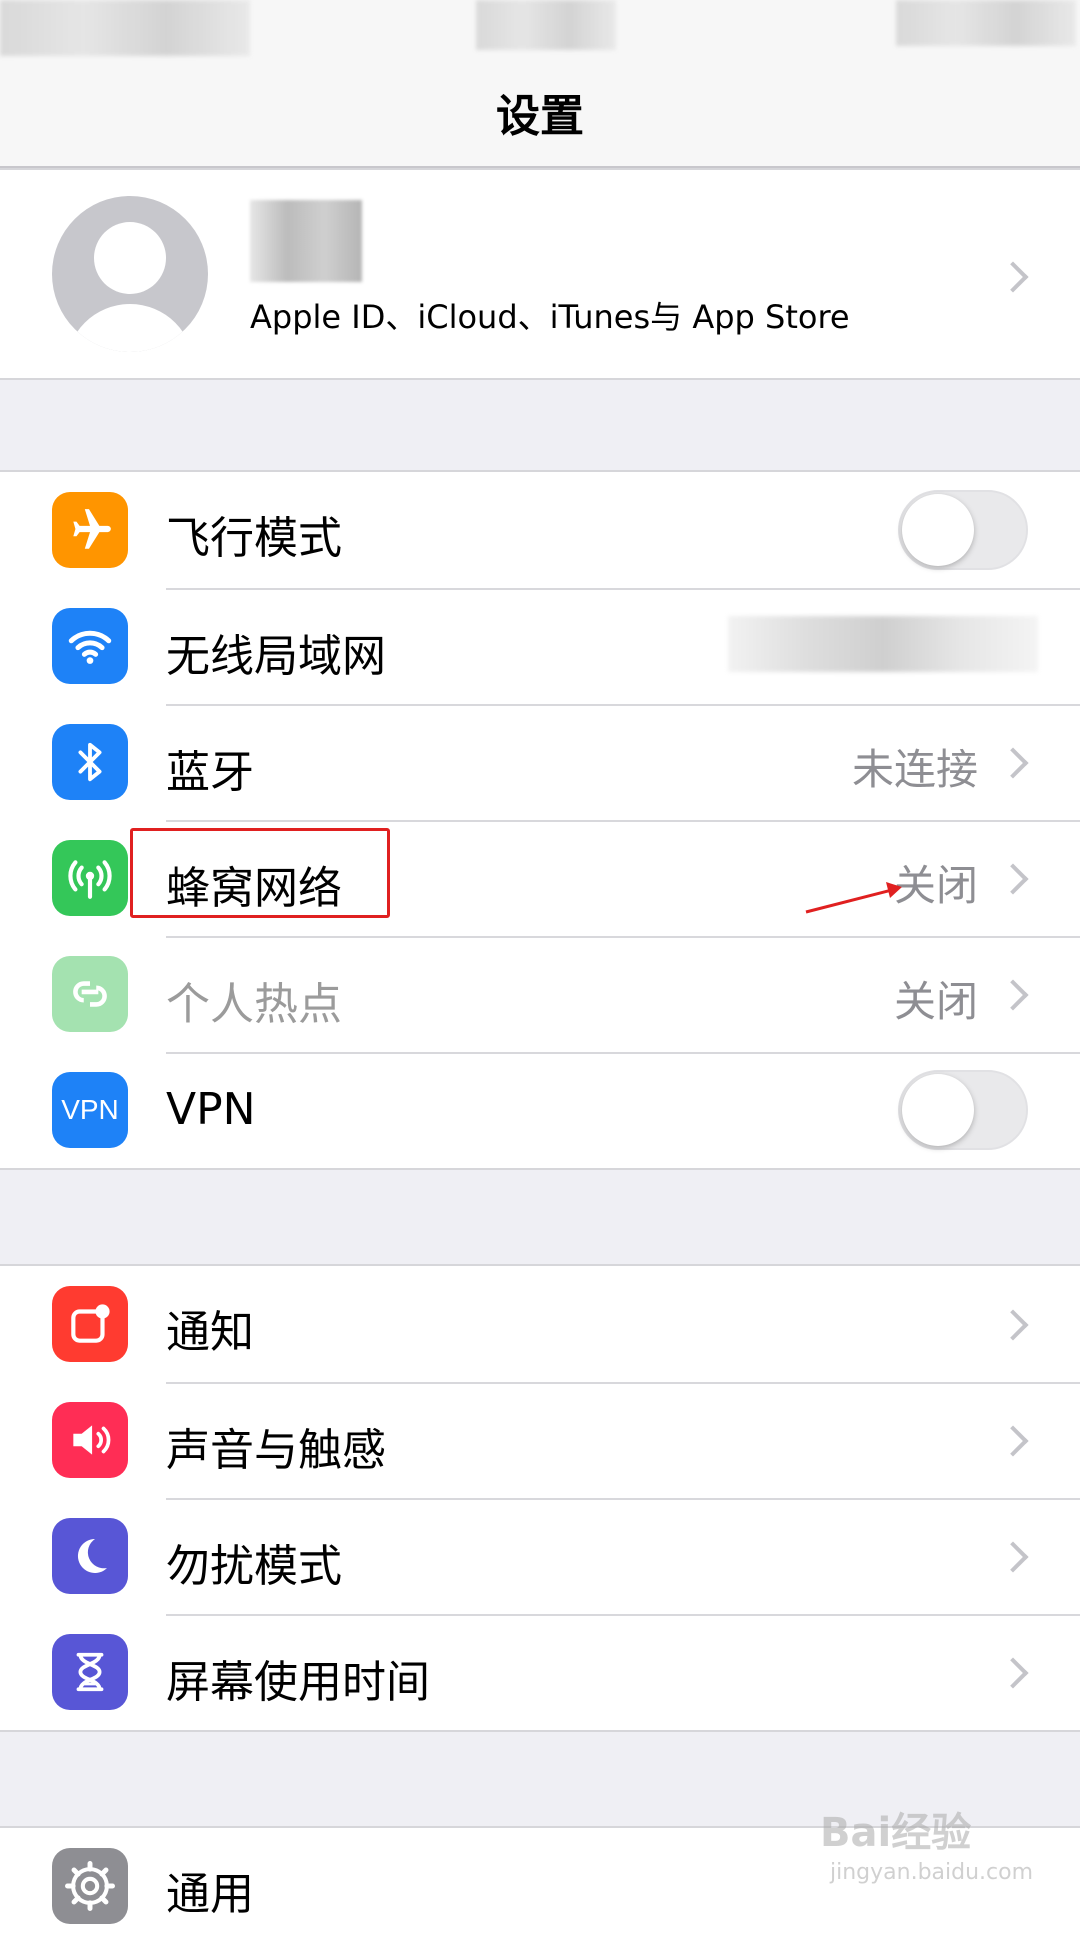 This screenshot has width=1080, height=1944. Describe the element at coordinates (210, 772) in the screenshot. I see `settings-row-label: 蓝牙` at that location.